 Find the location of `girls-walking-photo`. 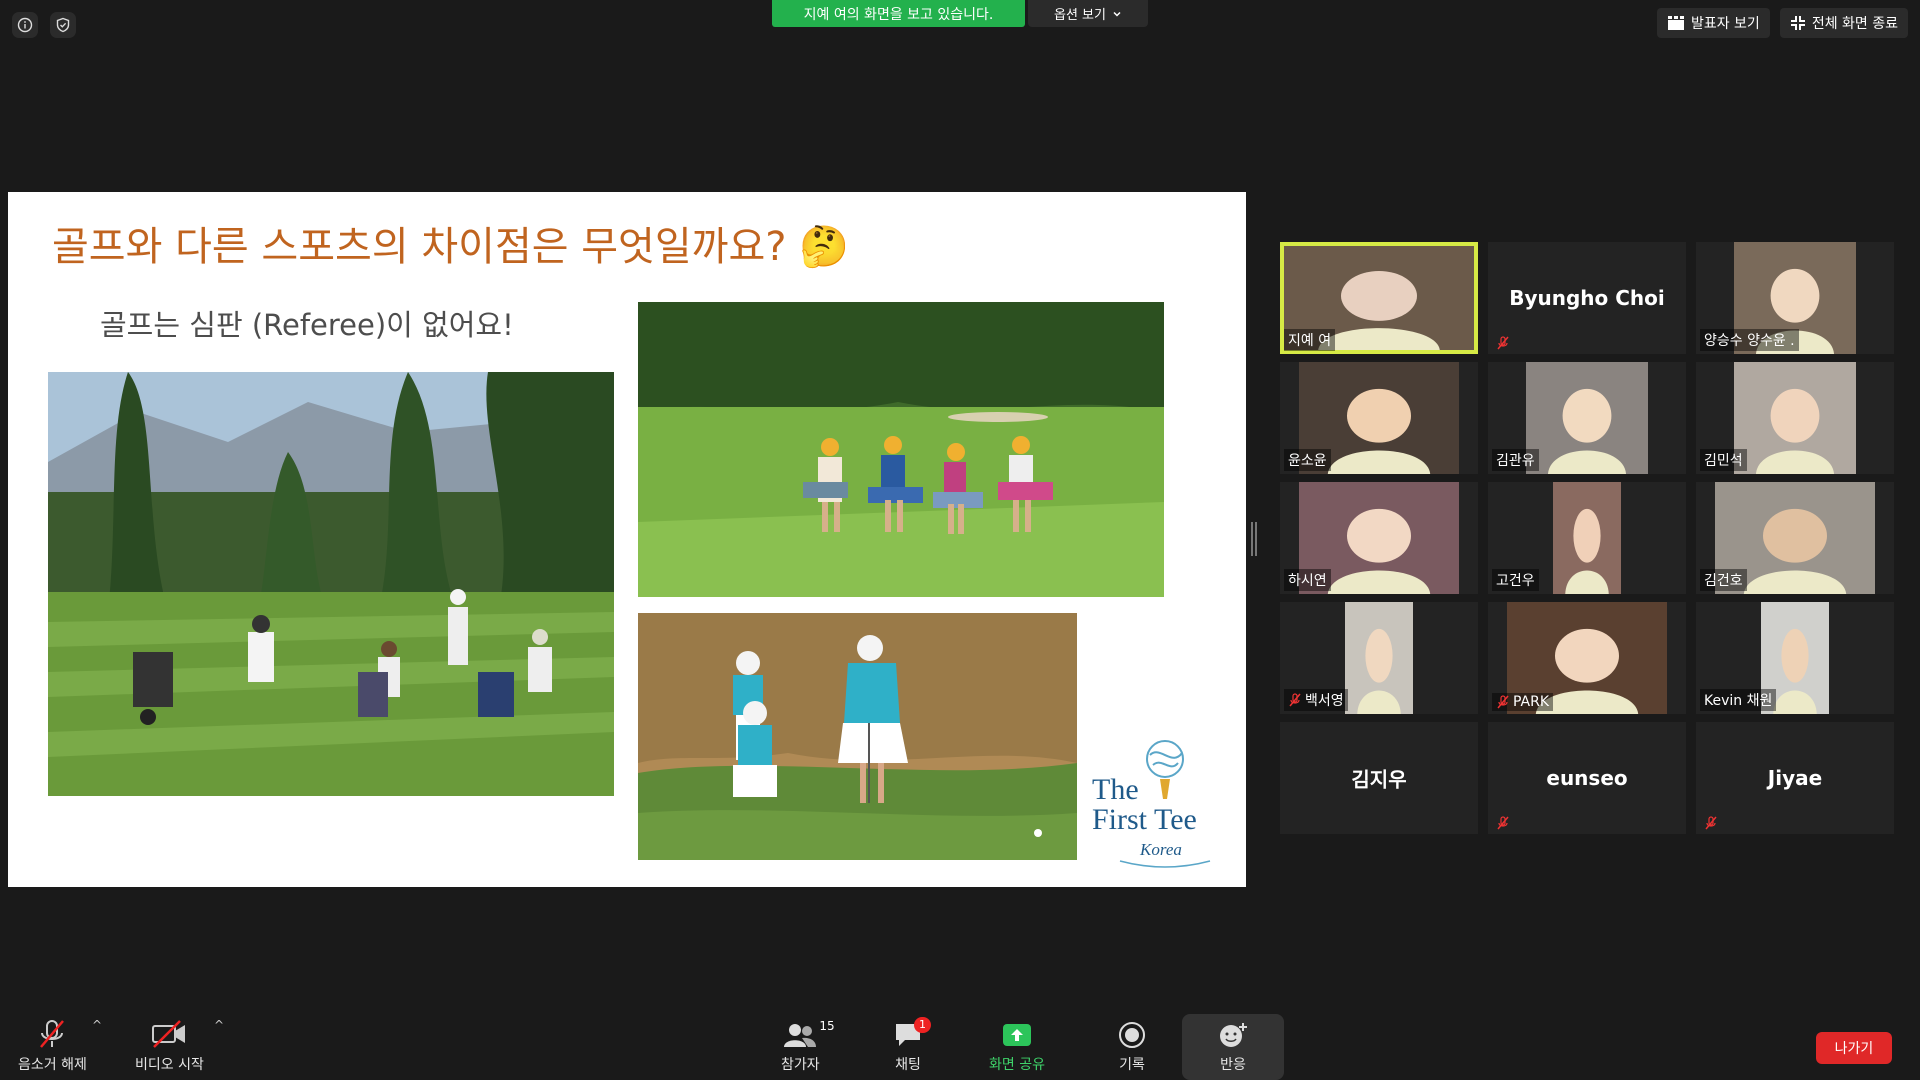

girls-walking-photo is located at coordinates (901, 449).